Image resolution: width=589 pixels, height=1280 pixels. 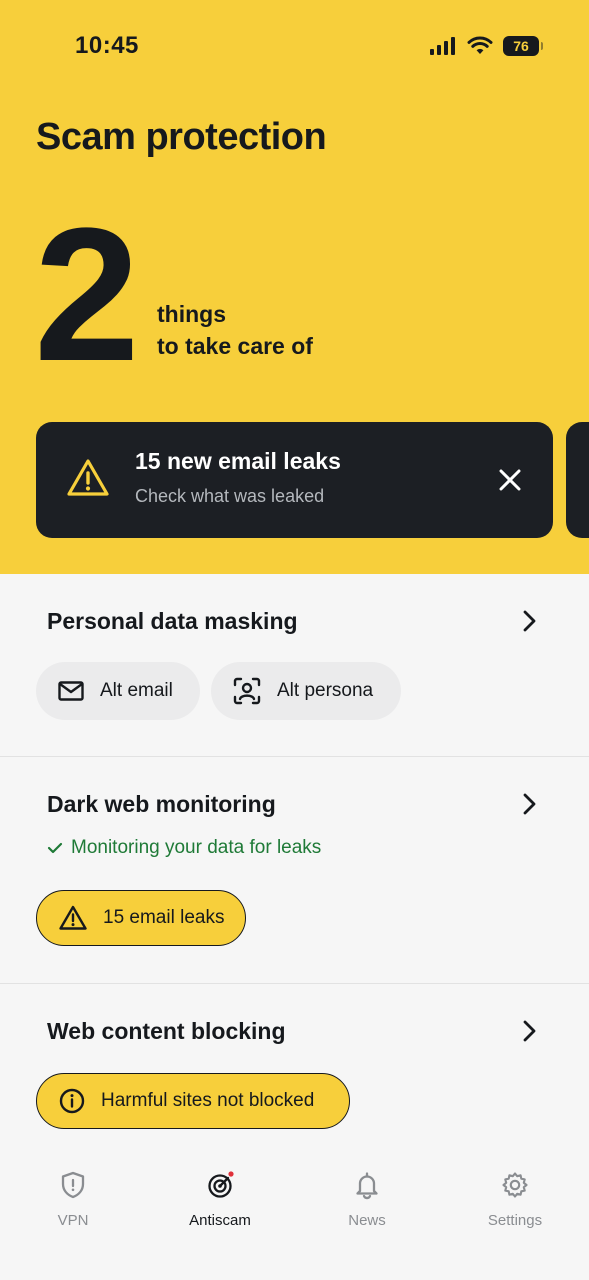 I want to click on tab-news-label: News, so click(x=367, y=1220).